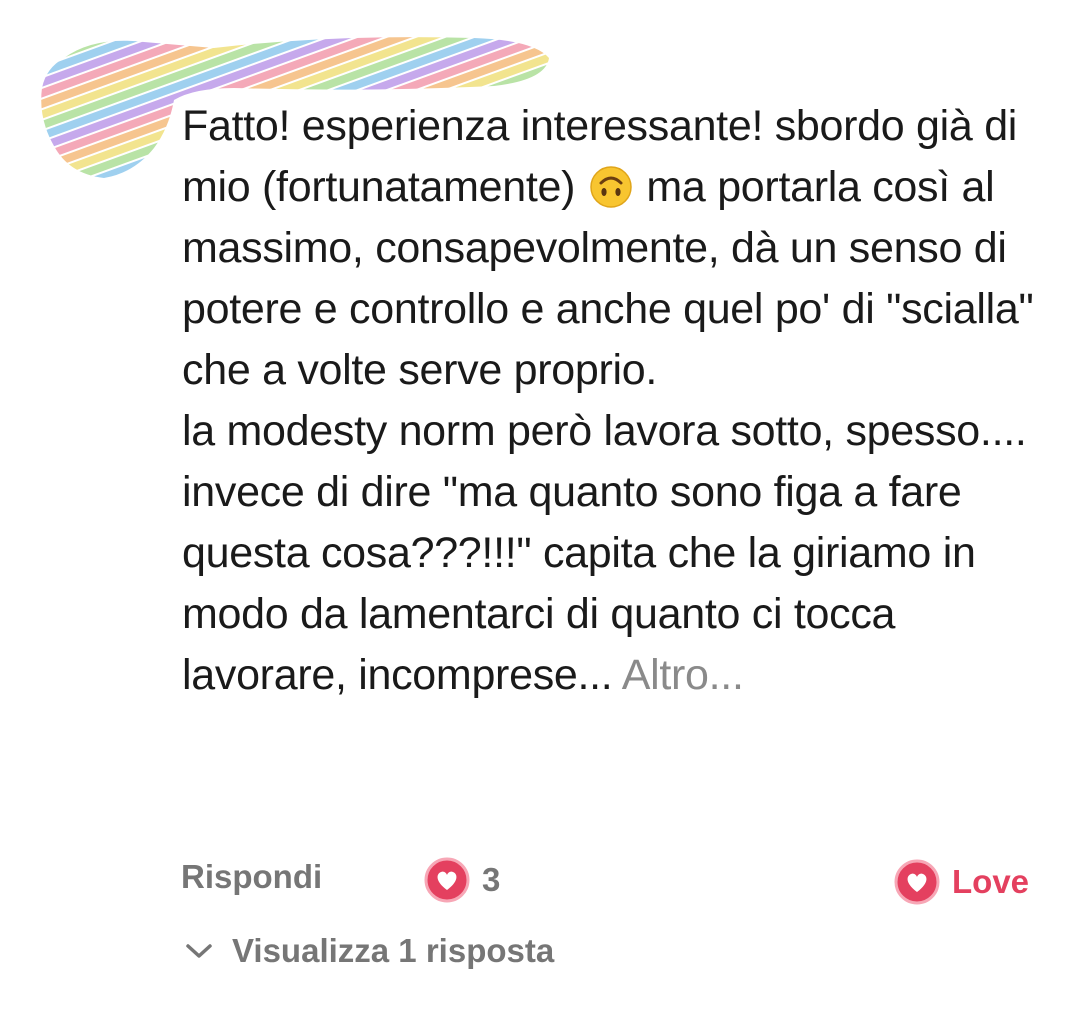 The image size is (1080, 1009). I want to click on reply-button: Rispondi, so click(251, 877).